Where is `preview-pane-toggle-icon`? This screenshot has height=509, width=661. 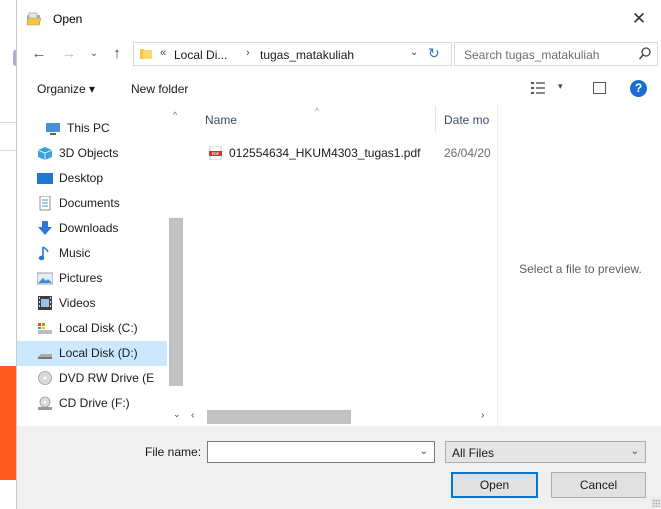 preview-pane-toggle-icon is located at coordinates (599, 88).